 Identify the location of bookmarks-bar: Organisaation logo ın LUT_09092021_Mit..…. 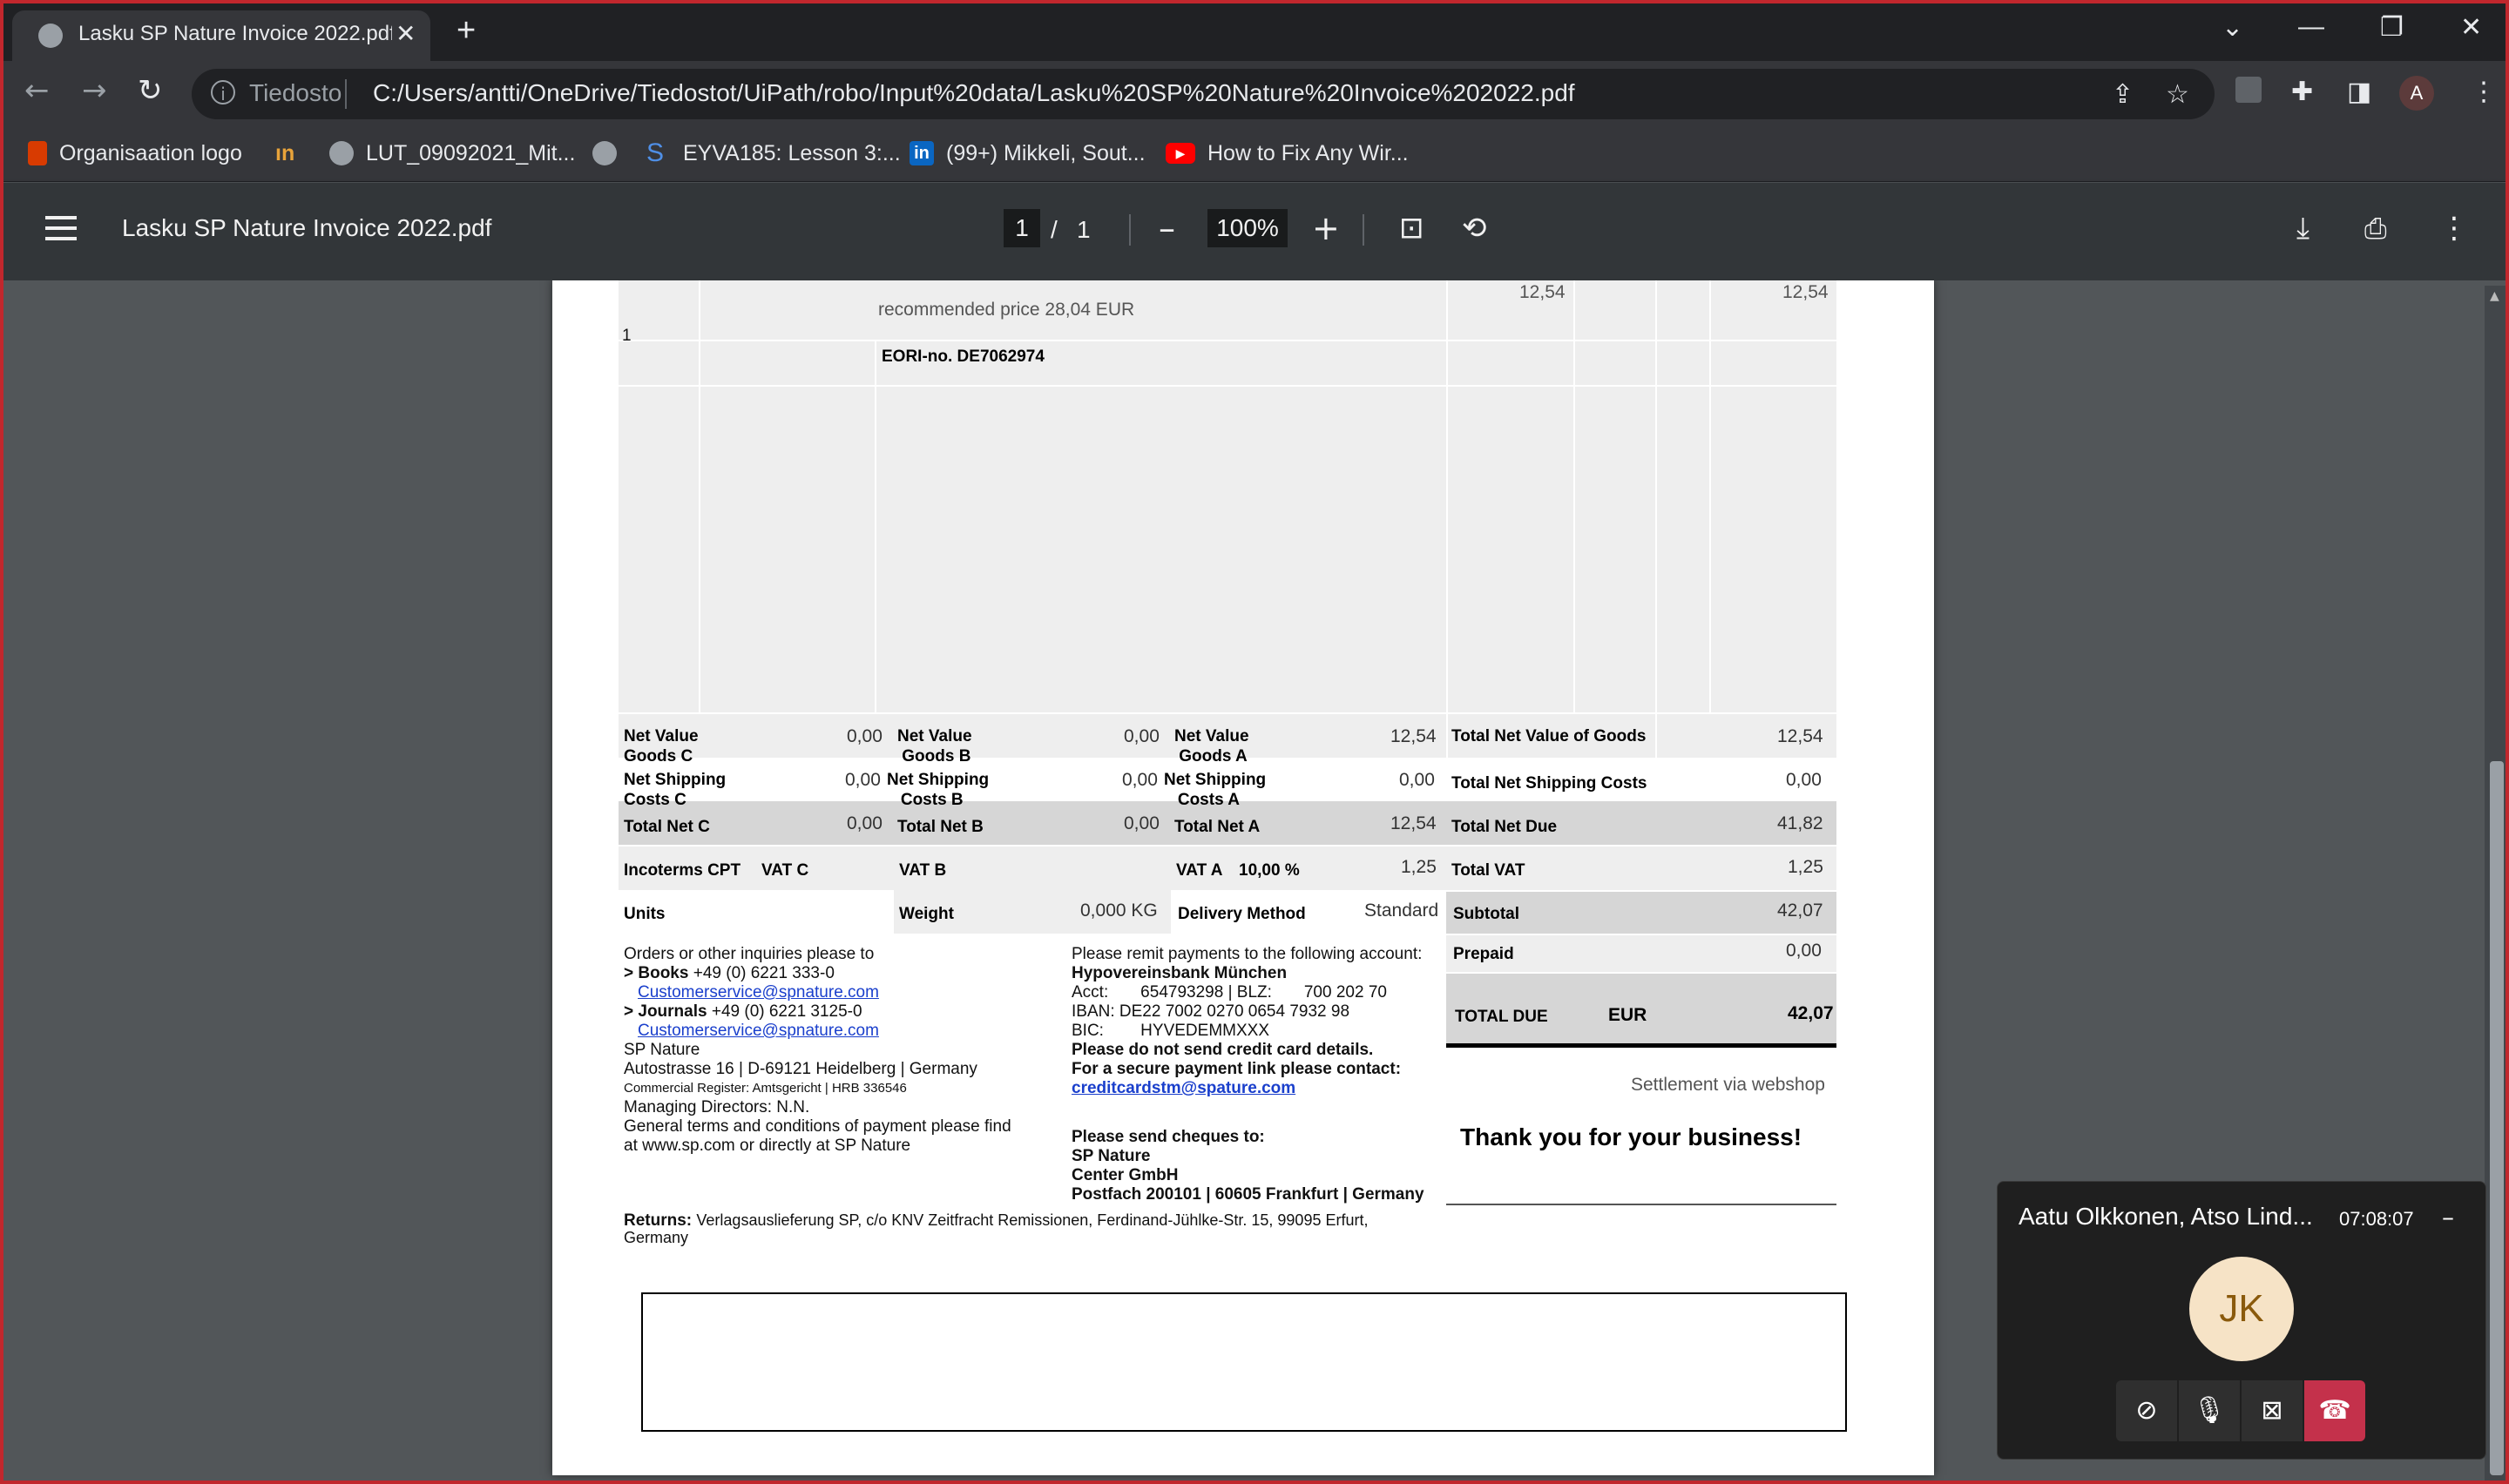
(1254, 154).